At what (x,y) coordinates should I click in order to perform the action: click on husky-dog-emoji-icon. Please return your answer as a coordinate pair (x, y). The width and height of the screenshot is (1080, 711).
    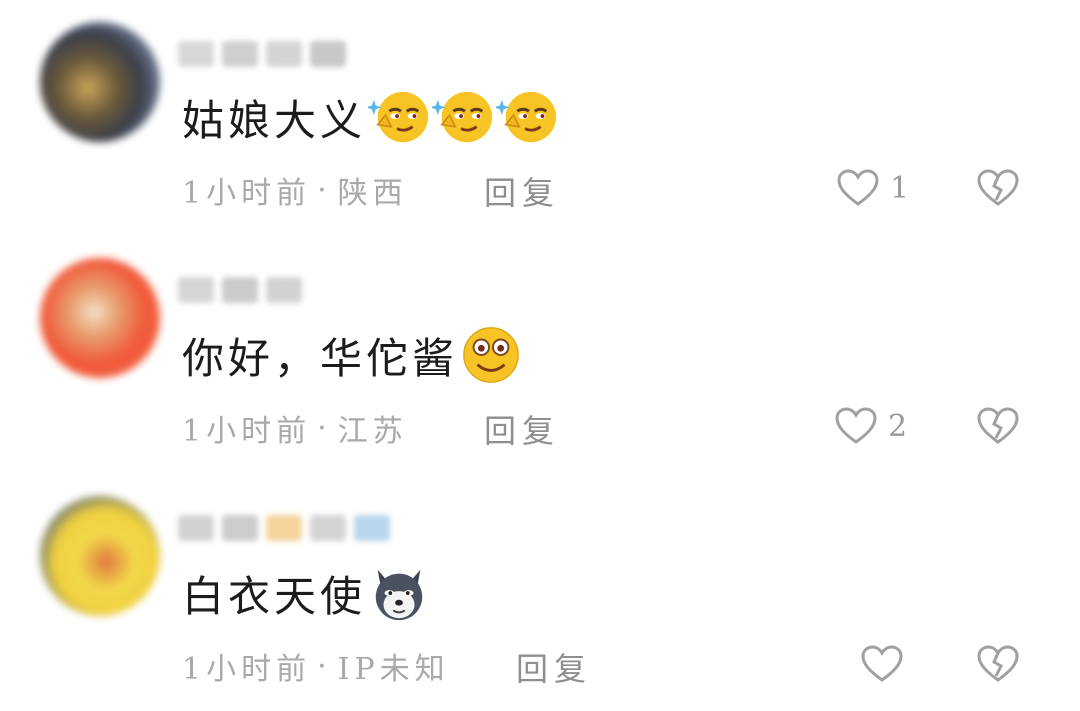
    Looking at the image, I should click on (399, 595).